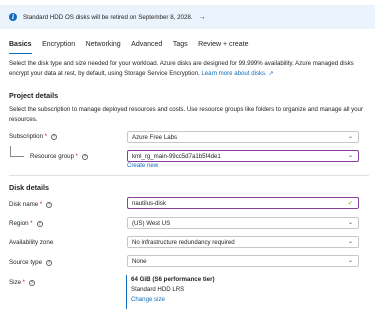 The height and width of the screenshot is (333, 375). I want to click on region-value: (US) West US, so click(151, 223).